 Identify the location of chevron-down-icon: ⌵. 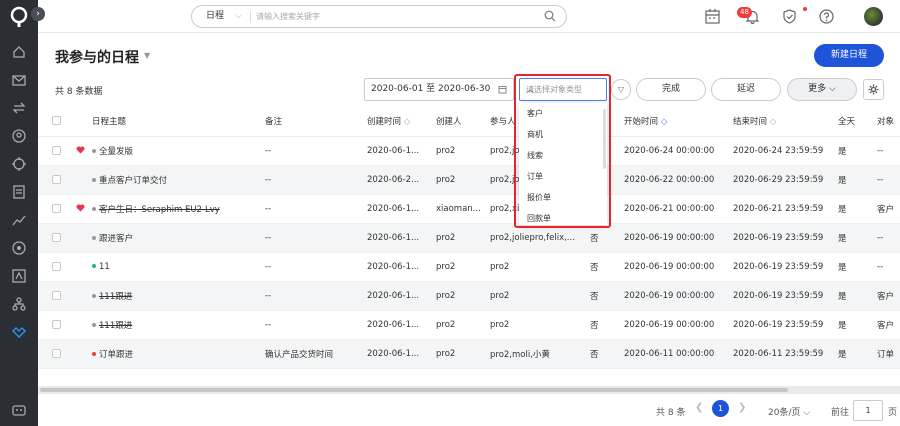
(238, 16).